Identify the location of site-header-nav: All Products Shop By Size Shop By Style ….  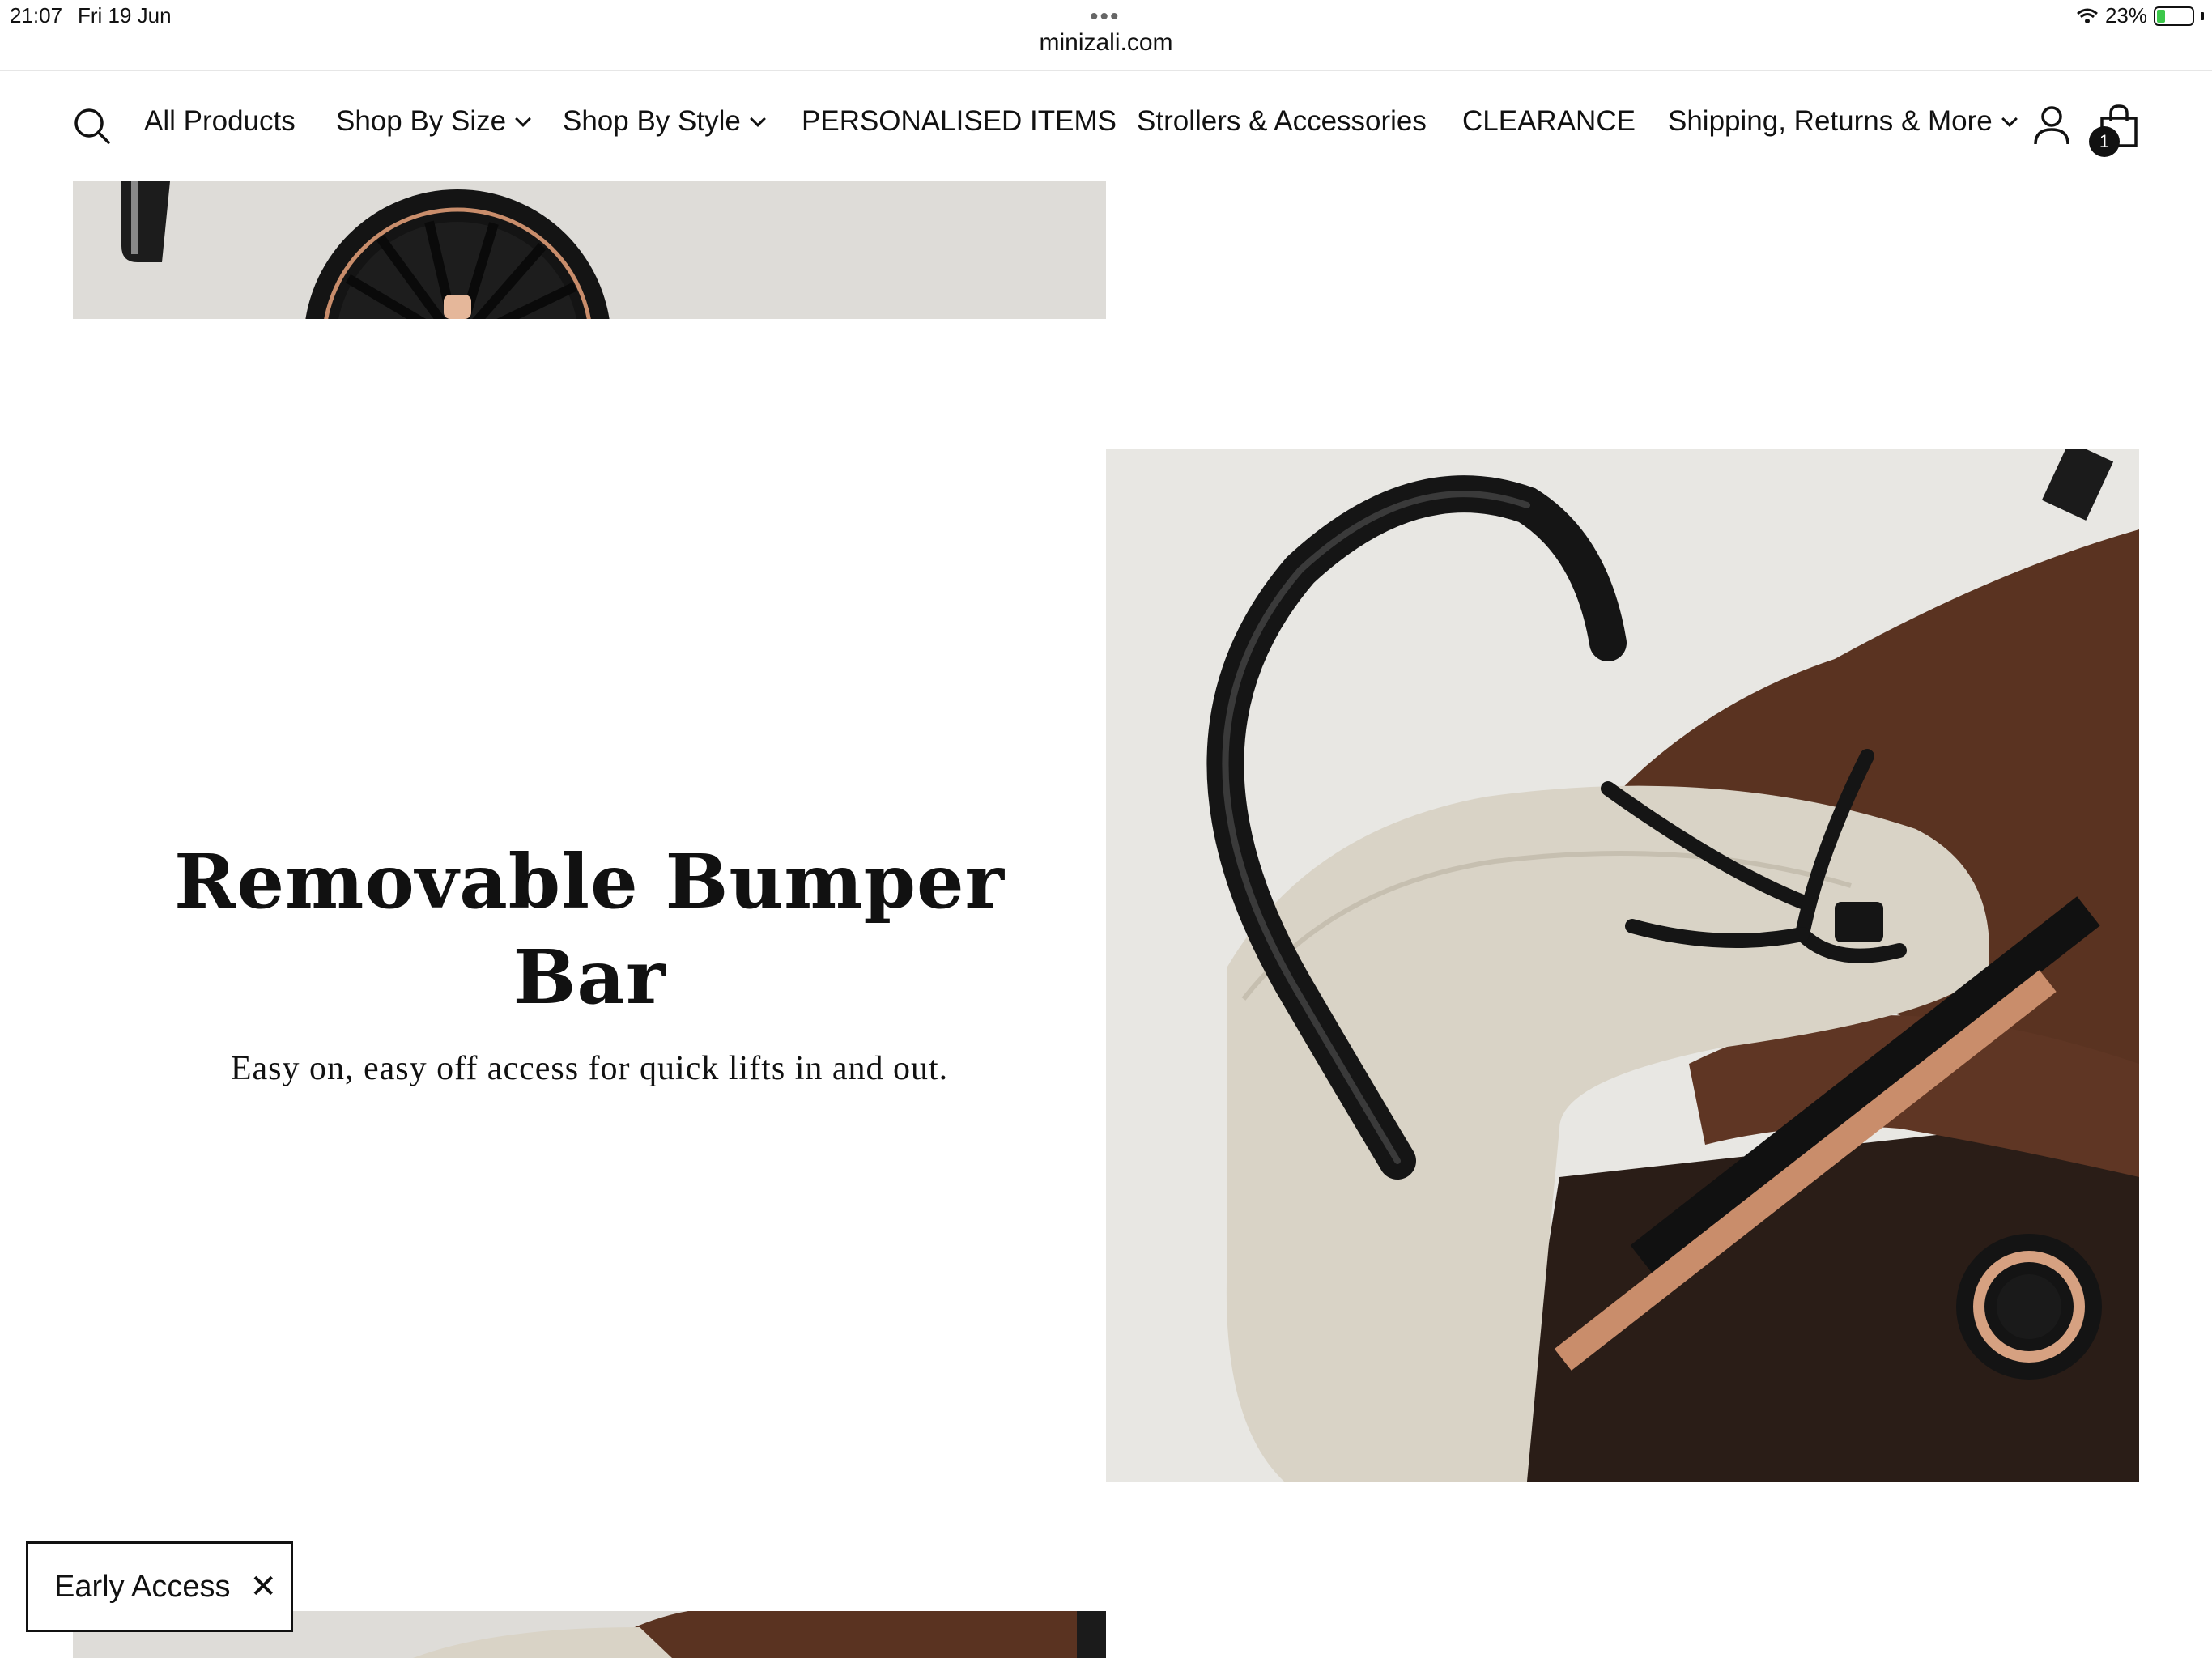
(1106, 127).